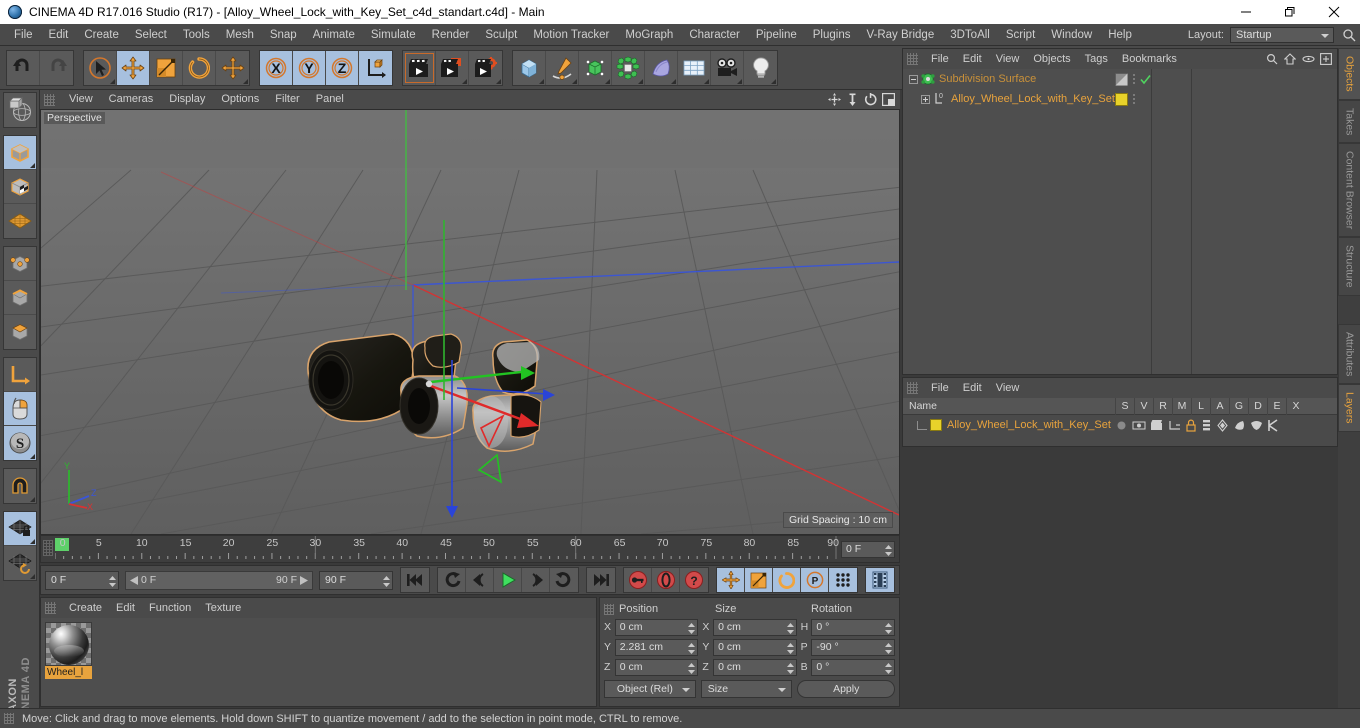  What do you see at coordinates (501, 35) in the screenshot?
I see `menu-sculpt: Sculpt` at bounding box center [501, 35].